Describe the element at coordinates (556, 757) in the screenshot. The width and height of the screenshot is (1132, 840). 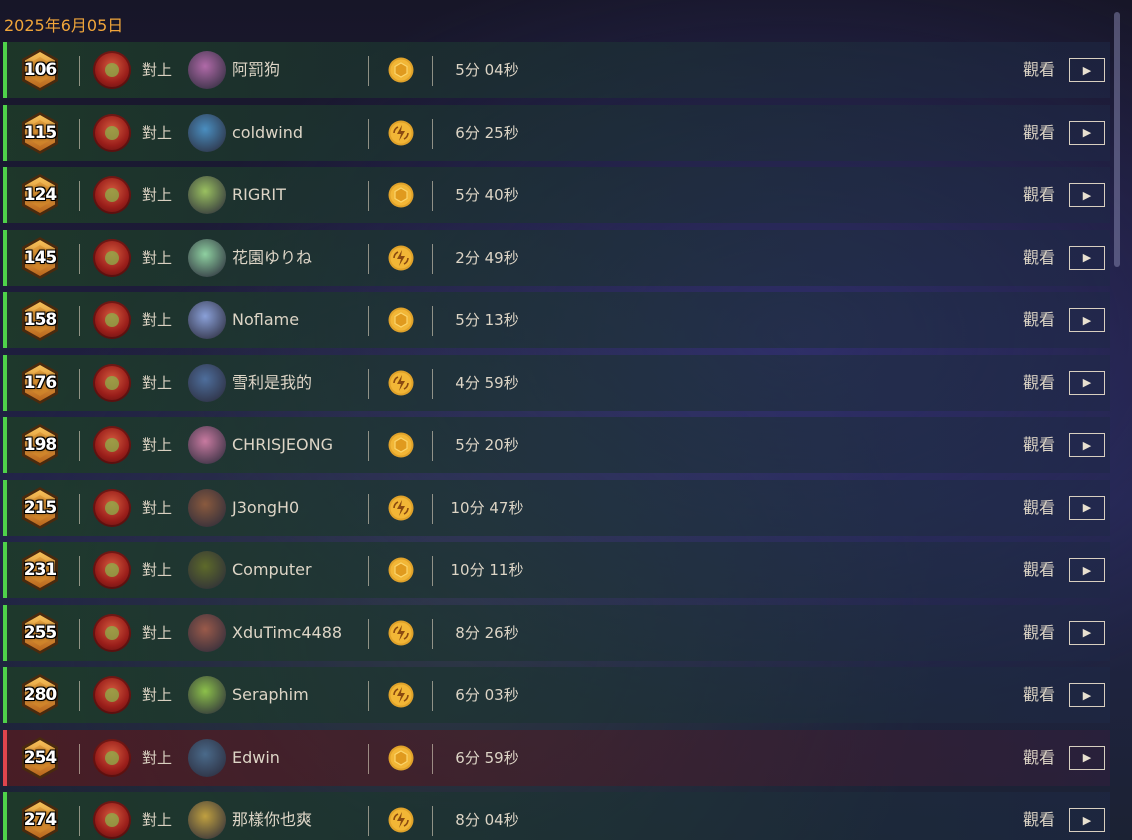
I see `match-row: 254 對上 Edwin 6分 59秒 觀看 ▶` at that location.